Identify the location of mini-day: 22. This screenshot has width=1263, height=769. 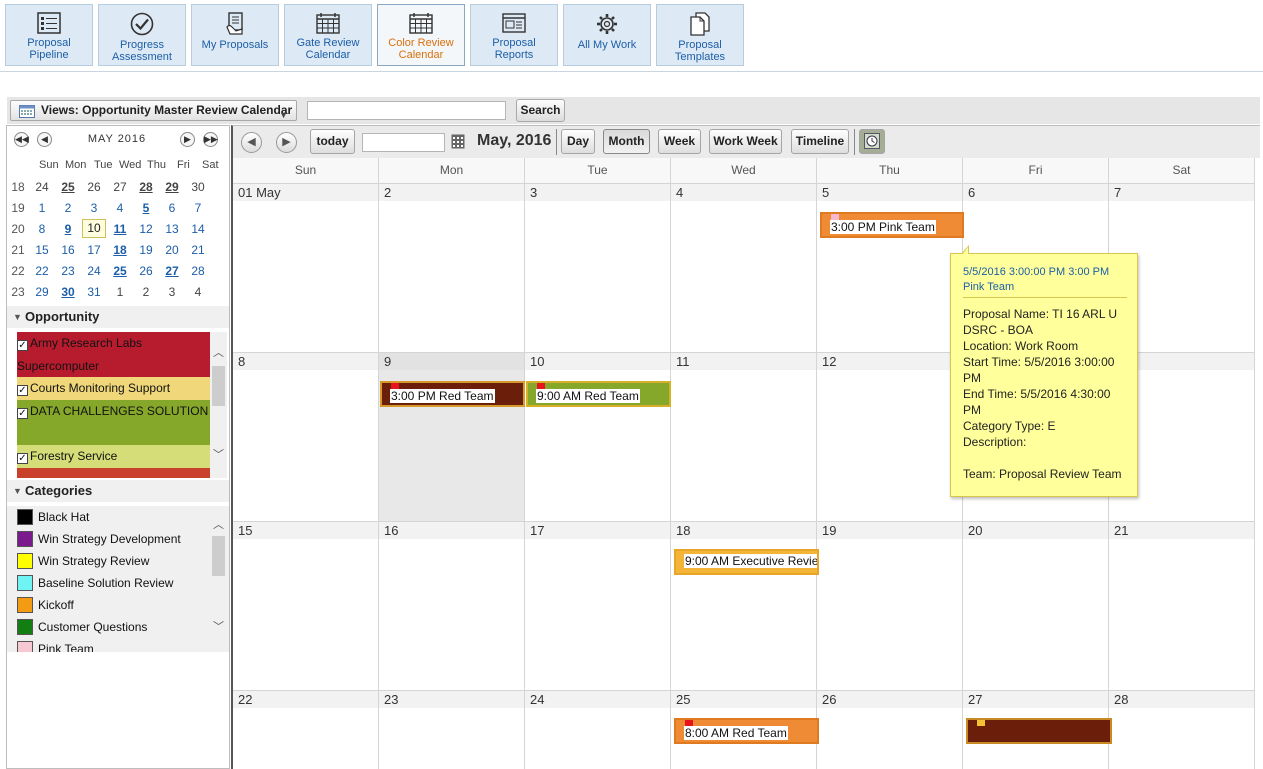
(42, 270).